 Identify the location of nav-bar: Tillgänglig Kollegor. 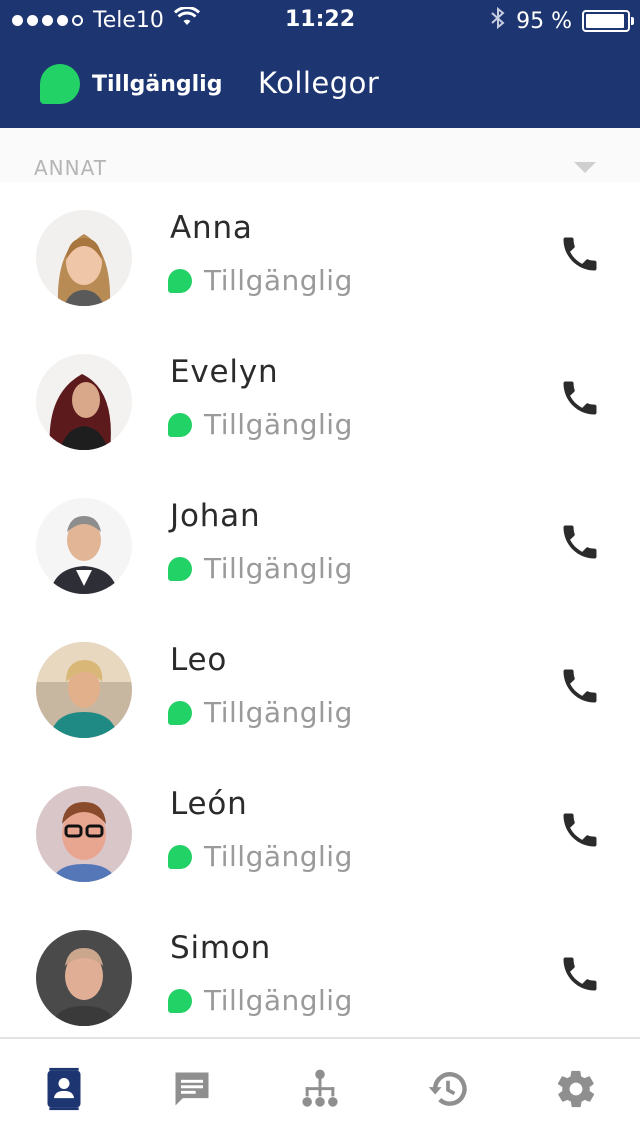
(320, 84).